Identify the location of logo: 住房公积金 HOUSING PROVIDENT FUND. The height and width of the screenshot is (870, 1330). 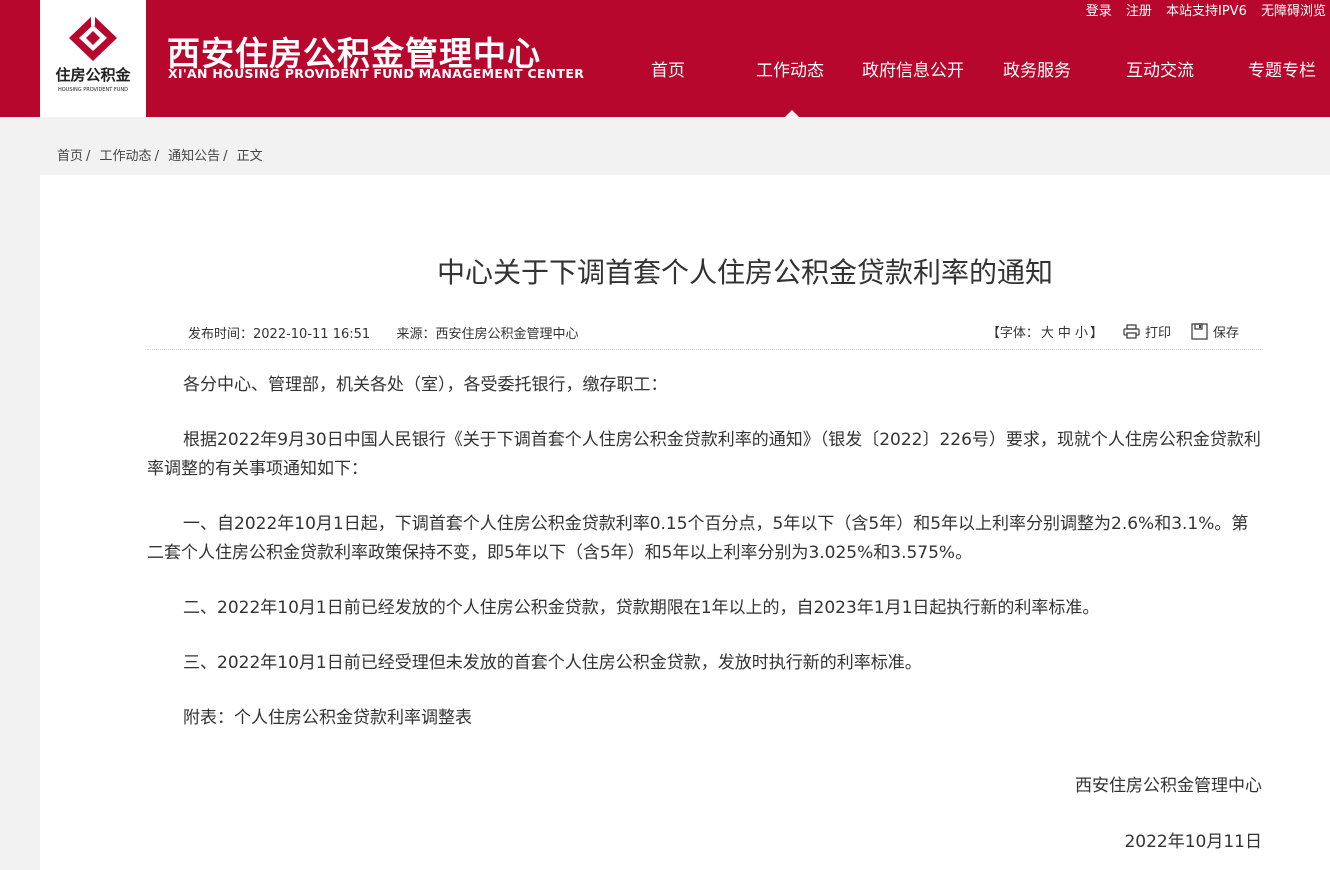
(93, 58).